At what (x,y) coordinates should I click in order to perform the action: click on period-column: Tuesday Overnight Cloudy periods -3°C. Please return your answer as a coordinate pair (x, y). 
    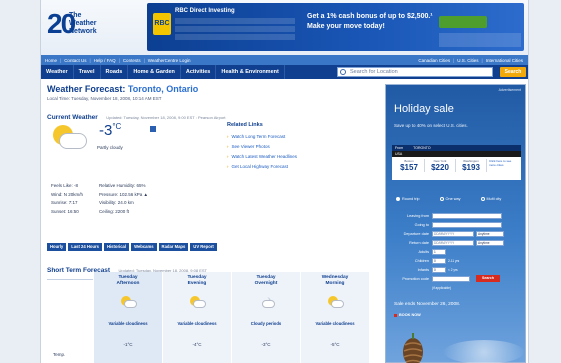
    Looking at the image, I should click on (265, 317).